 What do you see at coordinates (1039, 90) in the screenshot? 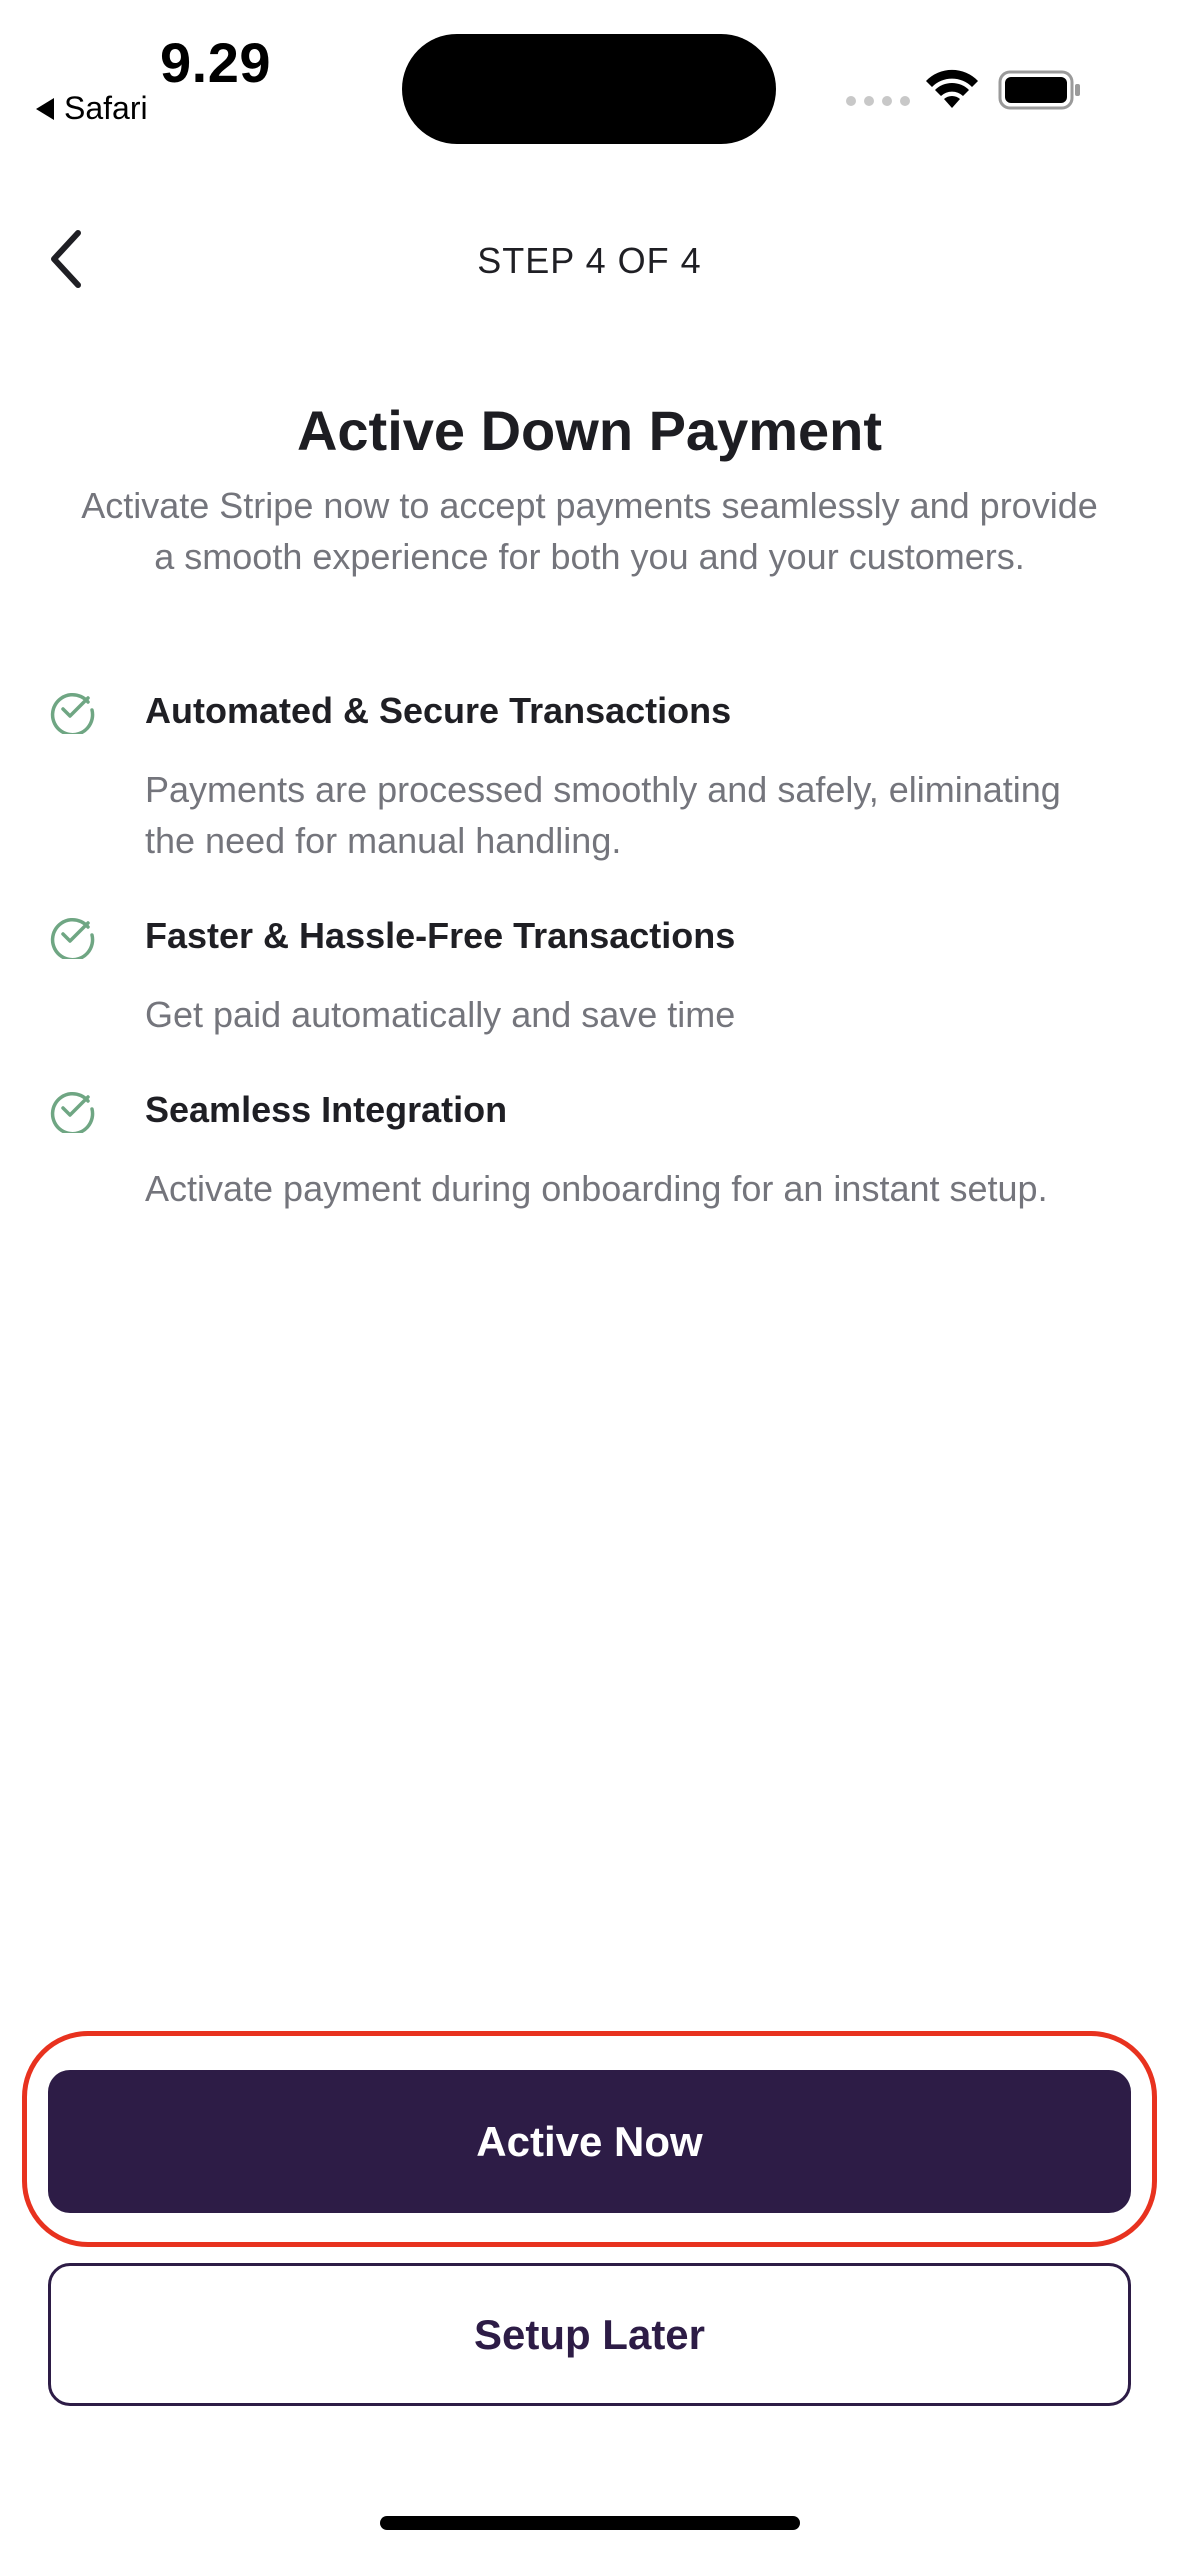
I see `battery-icon` at bounding box center [1039, 90].